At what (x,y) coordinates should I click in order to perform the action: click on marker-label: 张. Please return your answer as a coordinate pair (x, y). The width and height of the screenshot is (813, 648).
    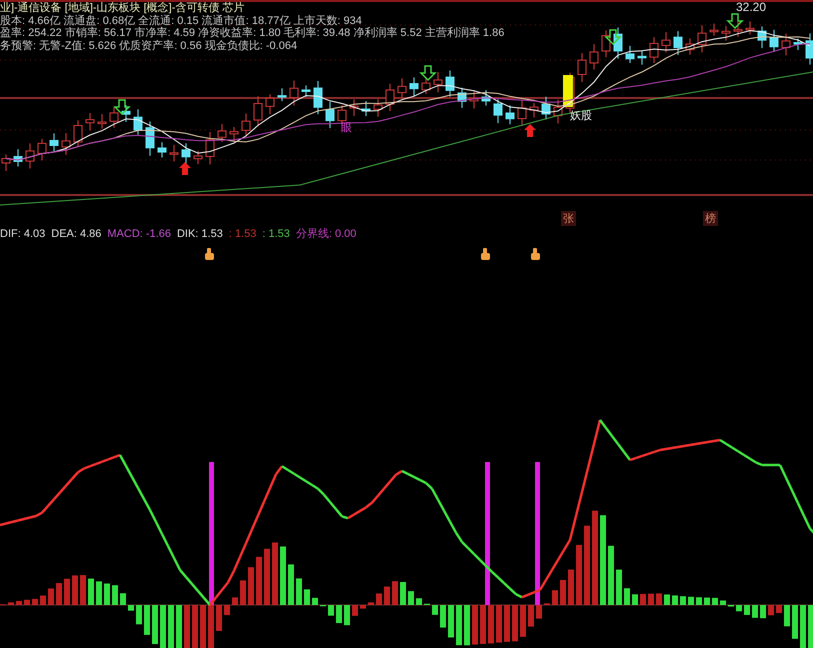
    Looking at the image, I should click on (568, 218).